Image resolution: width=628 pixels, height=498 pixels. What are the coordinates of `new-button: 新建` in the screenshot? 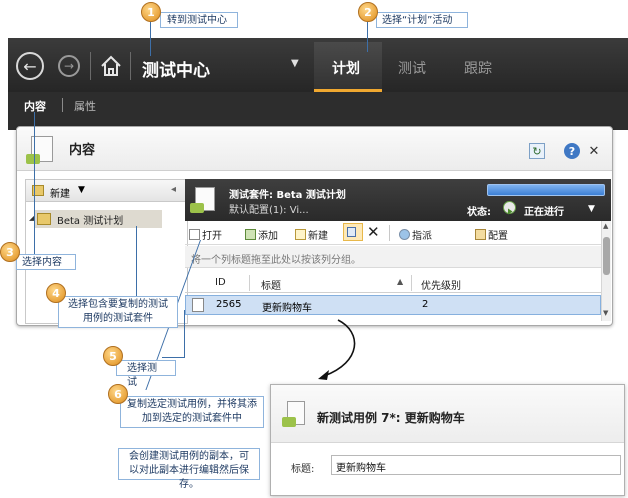 It's located at (311, 234).